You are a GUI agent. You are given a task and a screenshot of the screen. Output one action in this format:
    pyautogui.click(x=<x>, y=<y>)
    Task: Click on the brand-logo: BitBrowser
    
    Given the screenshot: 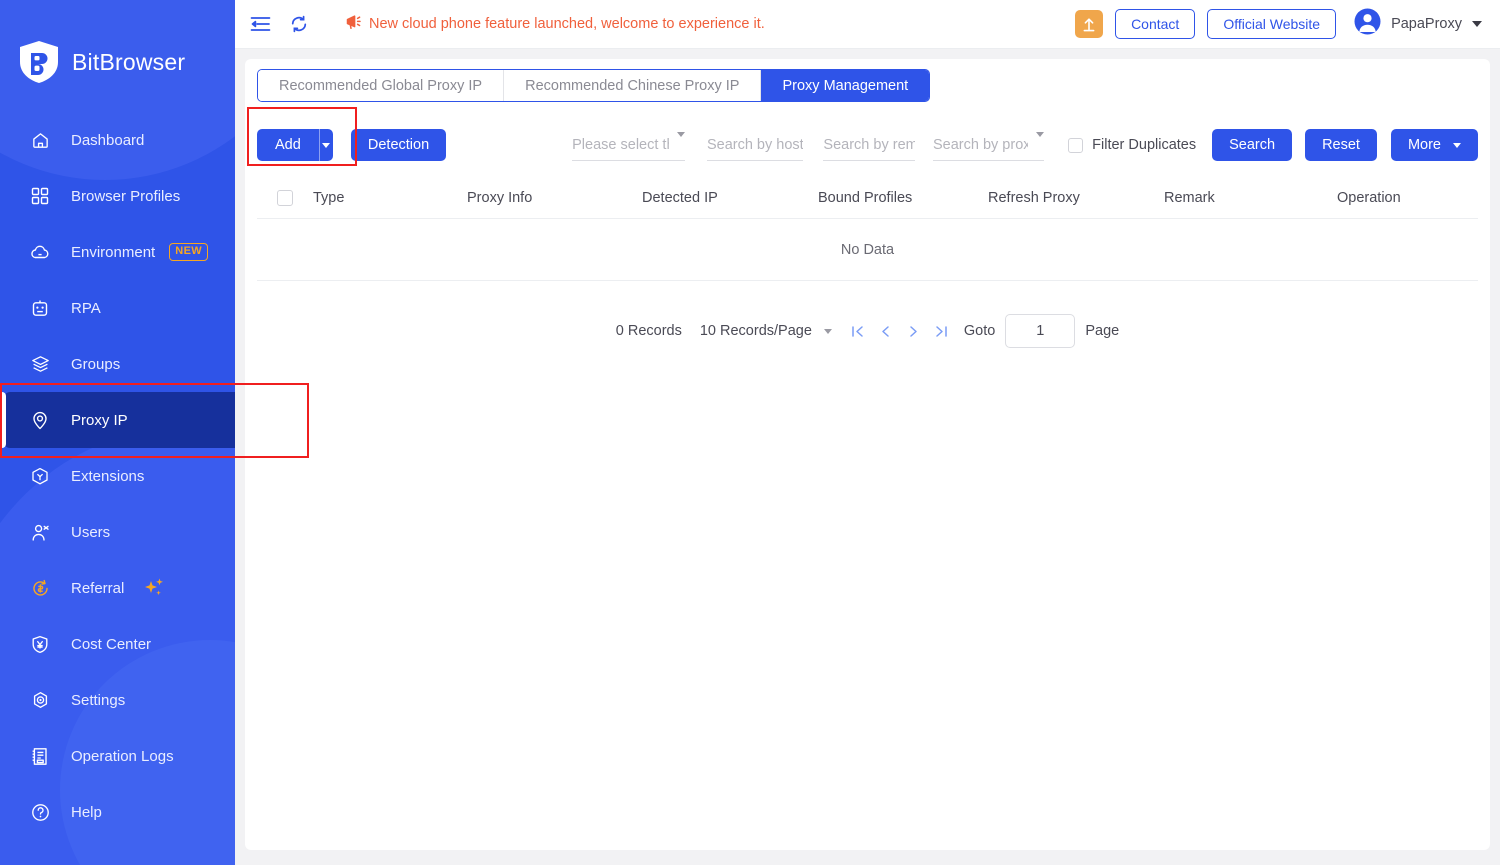 What is the action you would take?
    pyautogui.click(x=117, y=46)
    